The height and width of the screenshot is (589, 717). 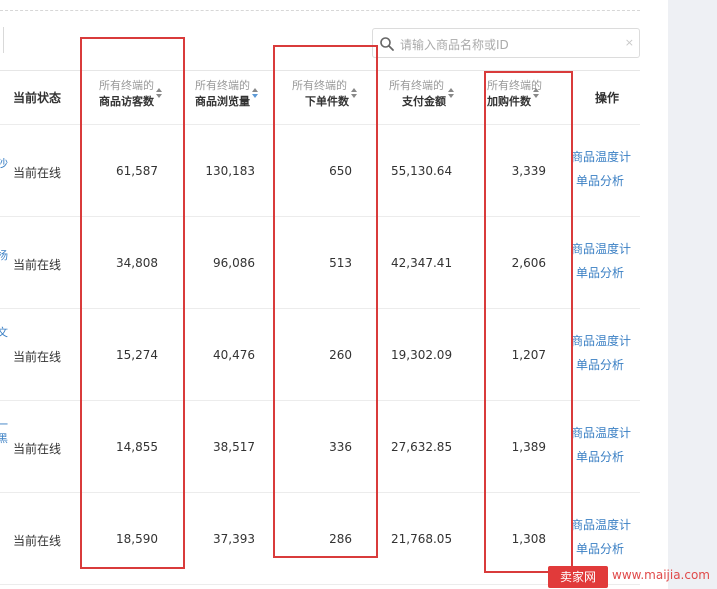 What do you see at coordinates (227, 99) in the screenshot?
I see `column-header-label: 商品浏览量` at bounding box center [227, 99].